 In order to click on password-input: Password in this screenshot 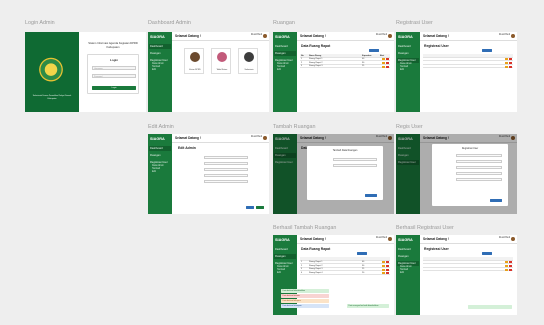, I will do `click(114, 76)`.